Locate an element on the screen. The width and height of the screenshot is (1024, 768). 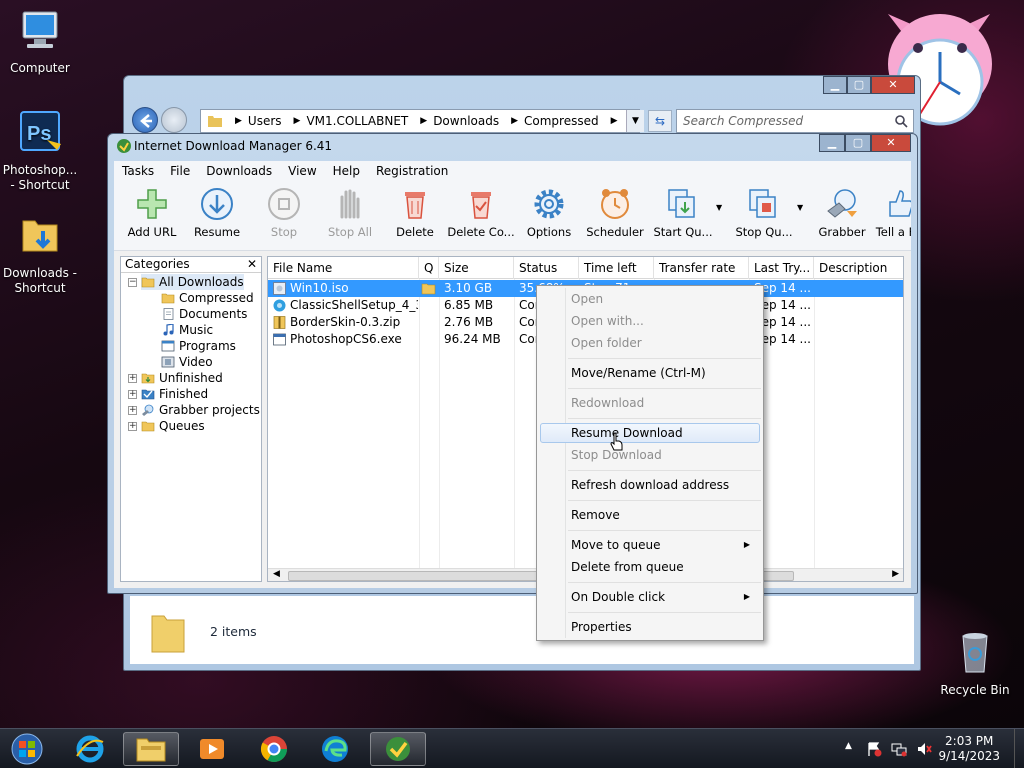
breadcrumb-downloads: Downloads is located at coordinates (466, 121).